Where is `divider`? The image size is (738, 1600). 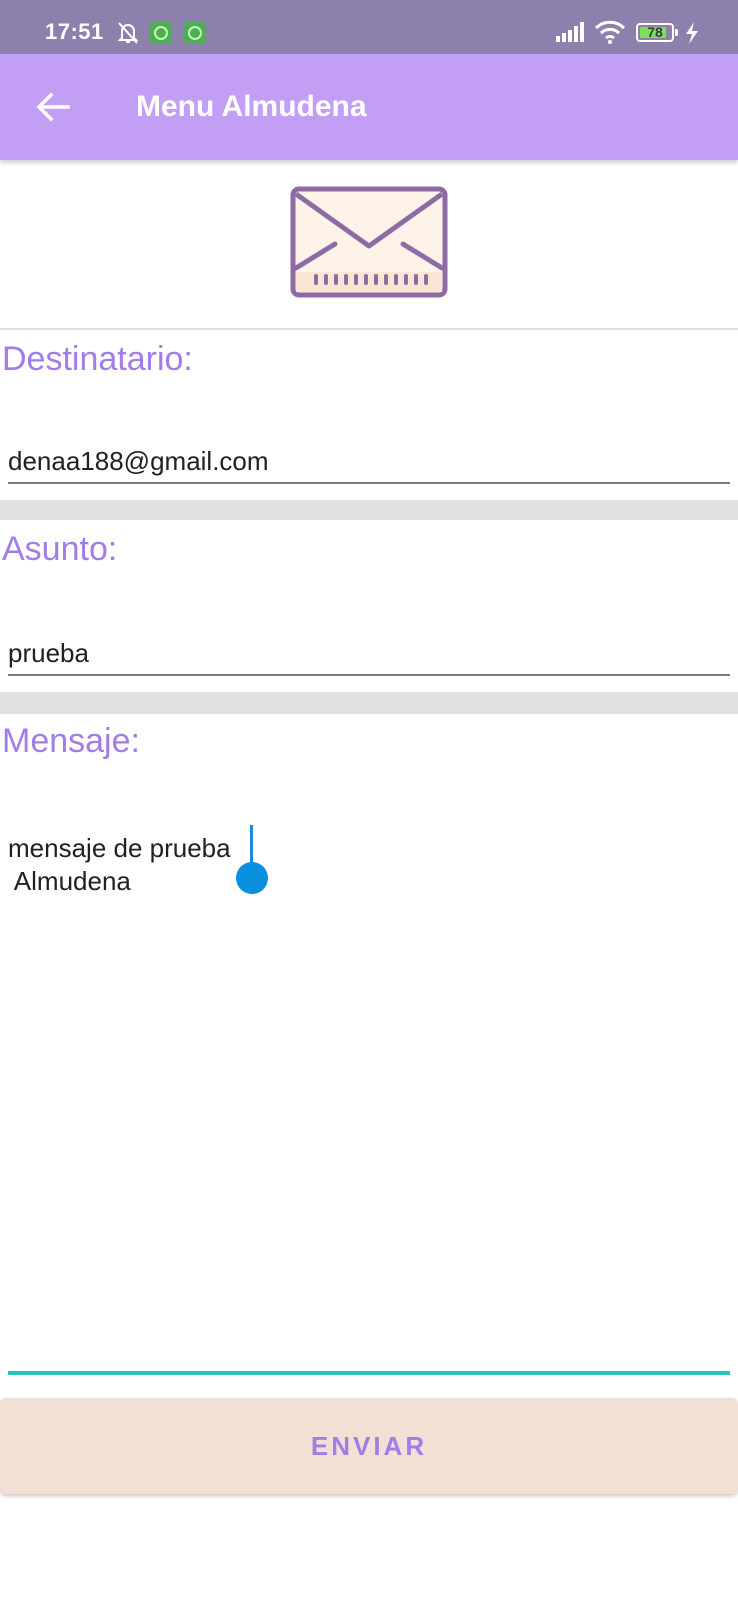
divider is located at coordinates (369, 329).